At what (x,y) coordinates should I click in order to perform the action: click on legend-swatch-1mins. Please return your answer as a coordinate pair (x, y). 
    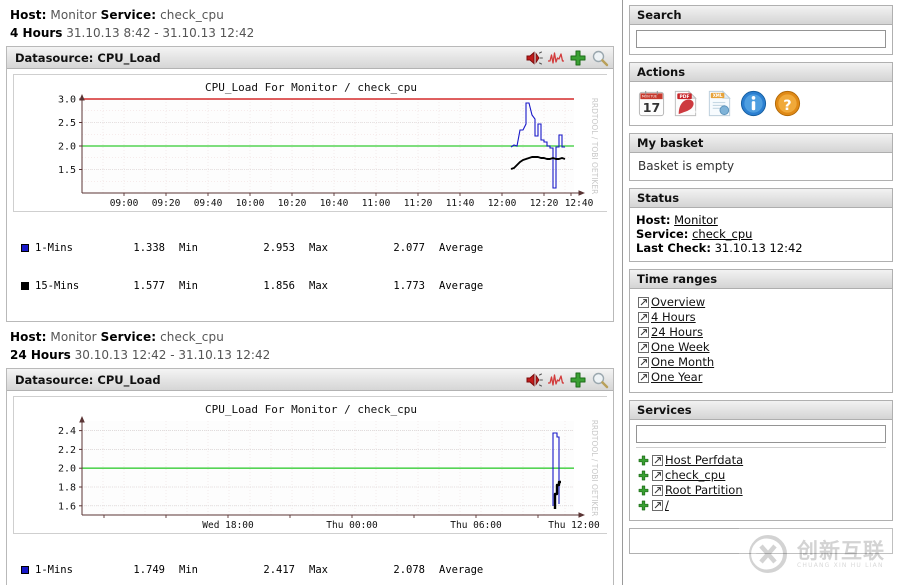
    Looking at the image, I should click on (25, 248).